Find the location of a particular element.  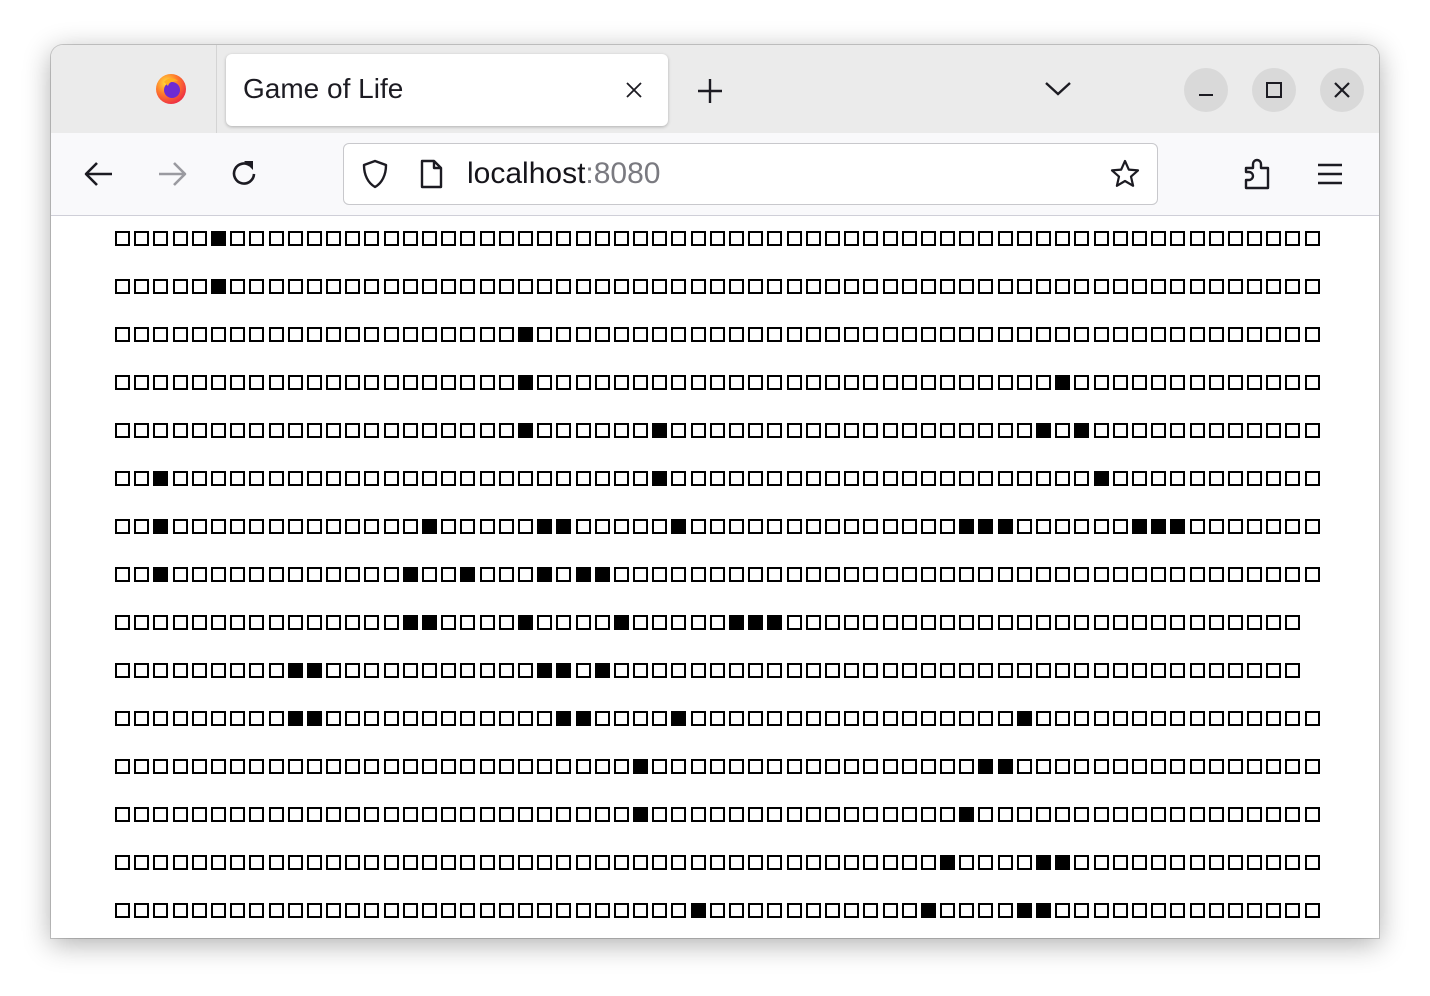

menu-icon is located at coordinates (1330, 174).